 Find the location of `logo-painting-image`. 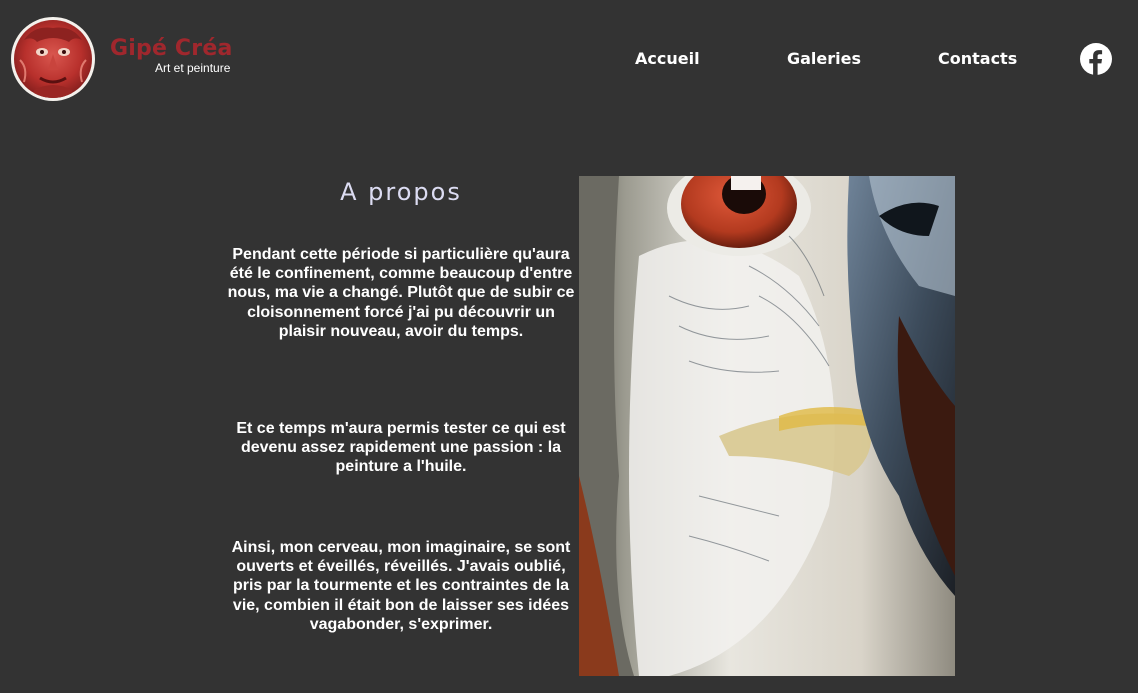

logo-painting-image is located at coordinates (53, 59).